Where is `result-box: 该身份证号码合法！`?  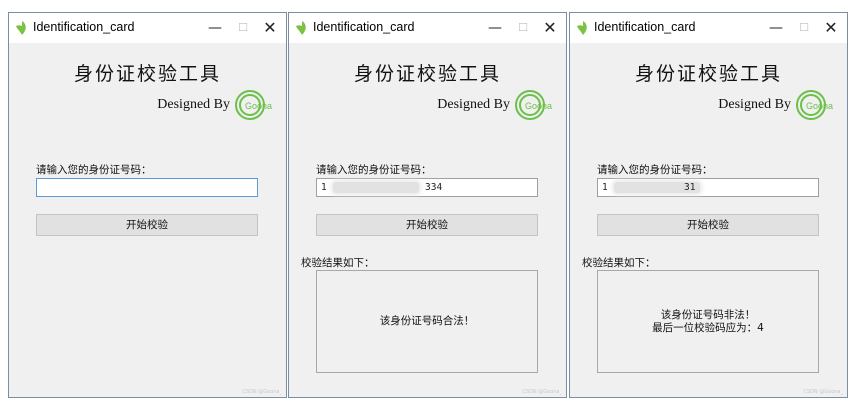
result-box: 该身份证号码合法！ is located at coordinates (427, 321).